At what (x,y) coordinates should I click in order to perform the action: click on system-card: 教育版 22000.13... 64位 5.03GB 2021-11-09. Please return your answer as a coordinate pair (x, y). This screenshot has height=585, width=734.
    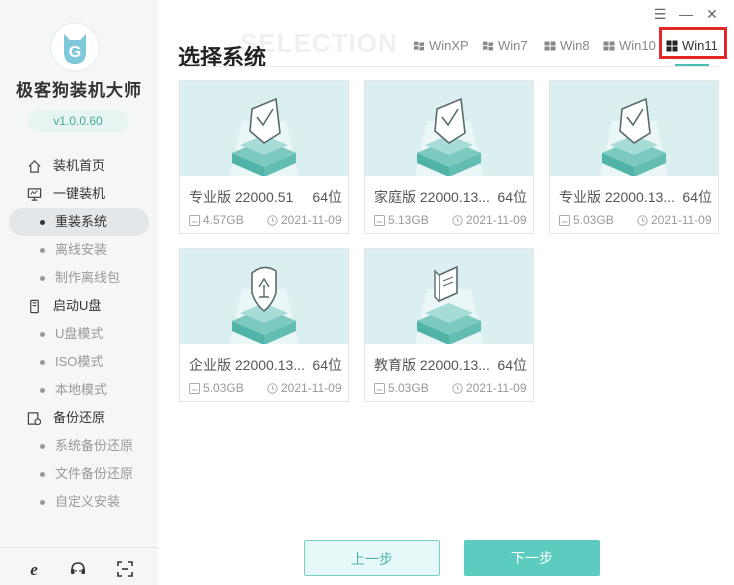
    Looking at the image, I should click on (449, 325).